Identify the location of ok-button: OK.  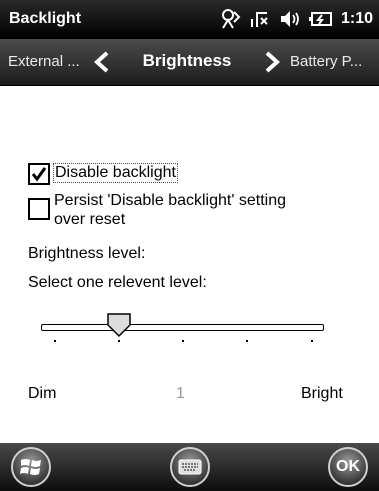
(348, 467).